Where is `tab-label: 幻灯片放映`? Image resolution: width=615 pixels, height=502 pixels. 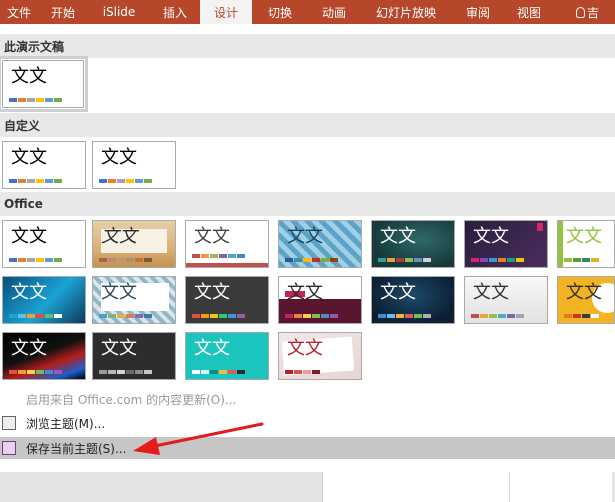
tab-label: 幻灯片放映 is located at coordinates (405, 12).